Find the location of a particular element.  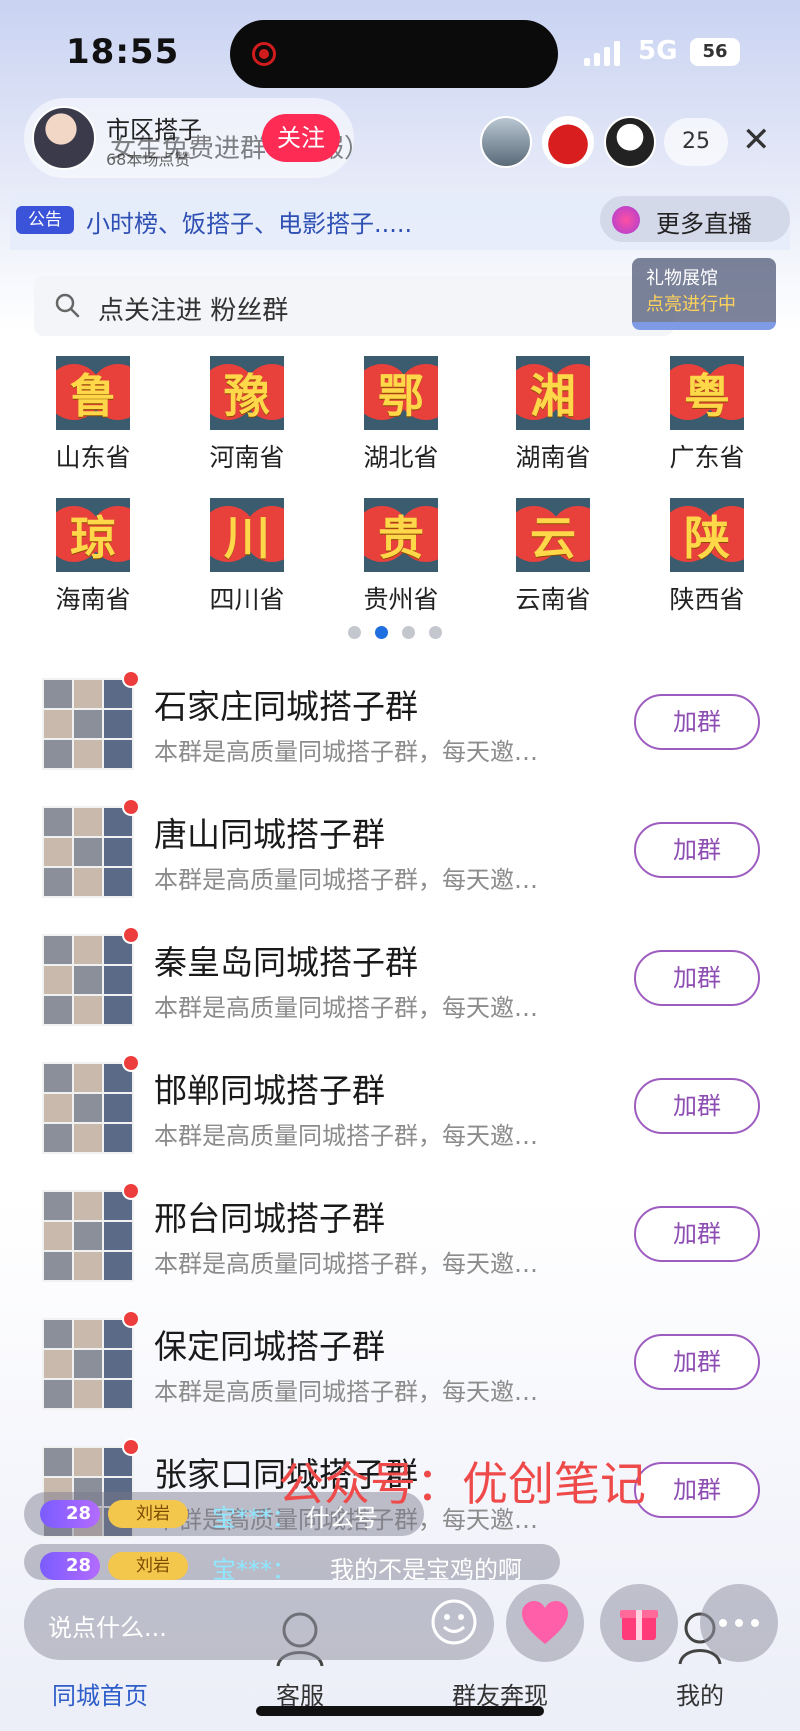

group-row: 唐山同城搭子群 本群是高质量同城搭子群，每天邀… 加群 is located at coordinates (400, 862).